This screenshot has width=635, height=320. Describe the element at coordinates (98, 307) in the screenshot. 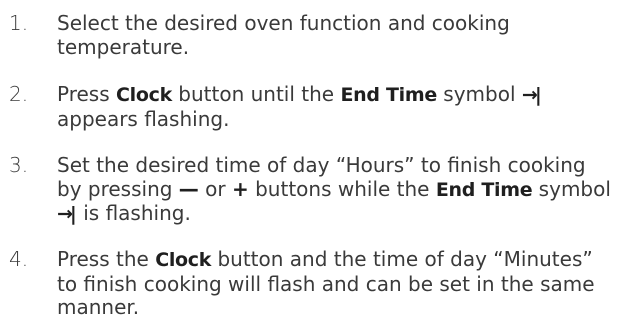

I see `step-line: manner.` at that location.